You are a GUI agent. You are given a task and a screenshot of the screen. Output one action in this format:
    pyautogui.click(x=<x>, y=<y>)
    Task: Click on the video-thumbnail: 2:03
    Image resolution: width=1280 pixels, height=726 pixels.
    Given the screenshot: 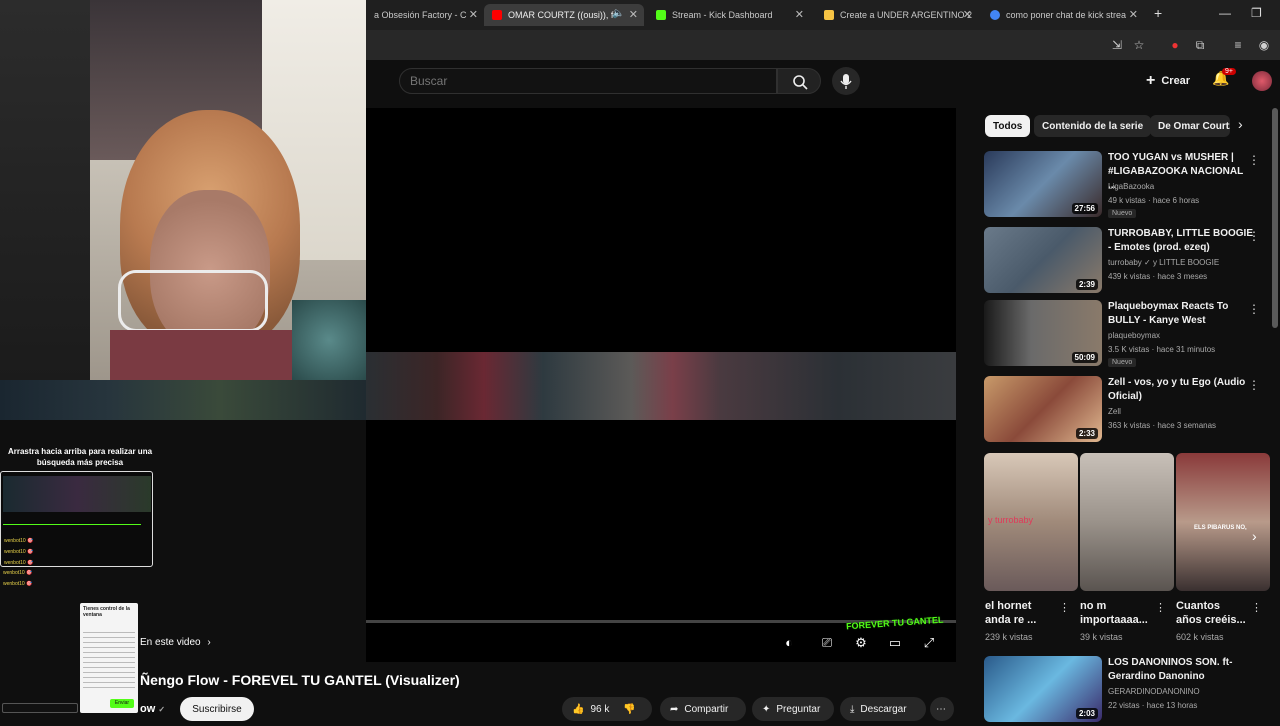 What is the action you would take?
    pyautogui.click(x=1043, y=689)
    